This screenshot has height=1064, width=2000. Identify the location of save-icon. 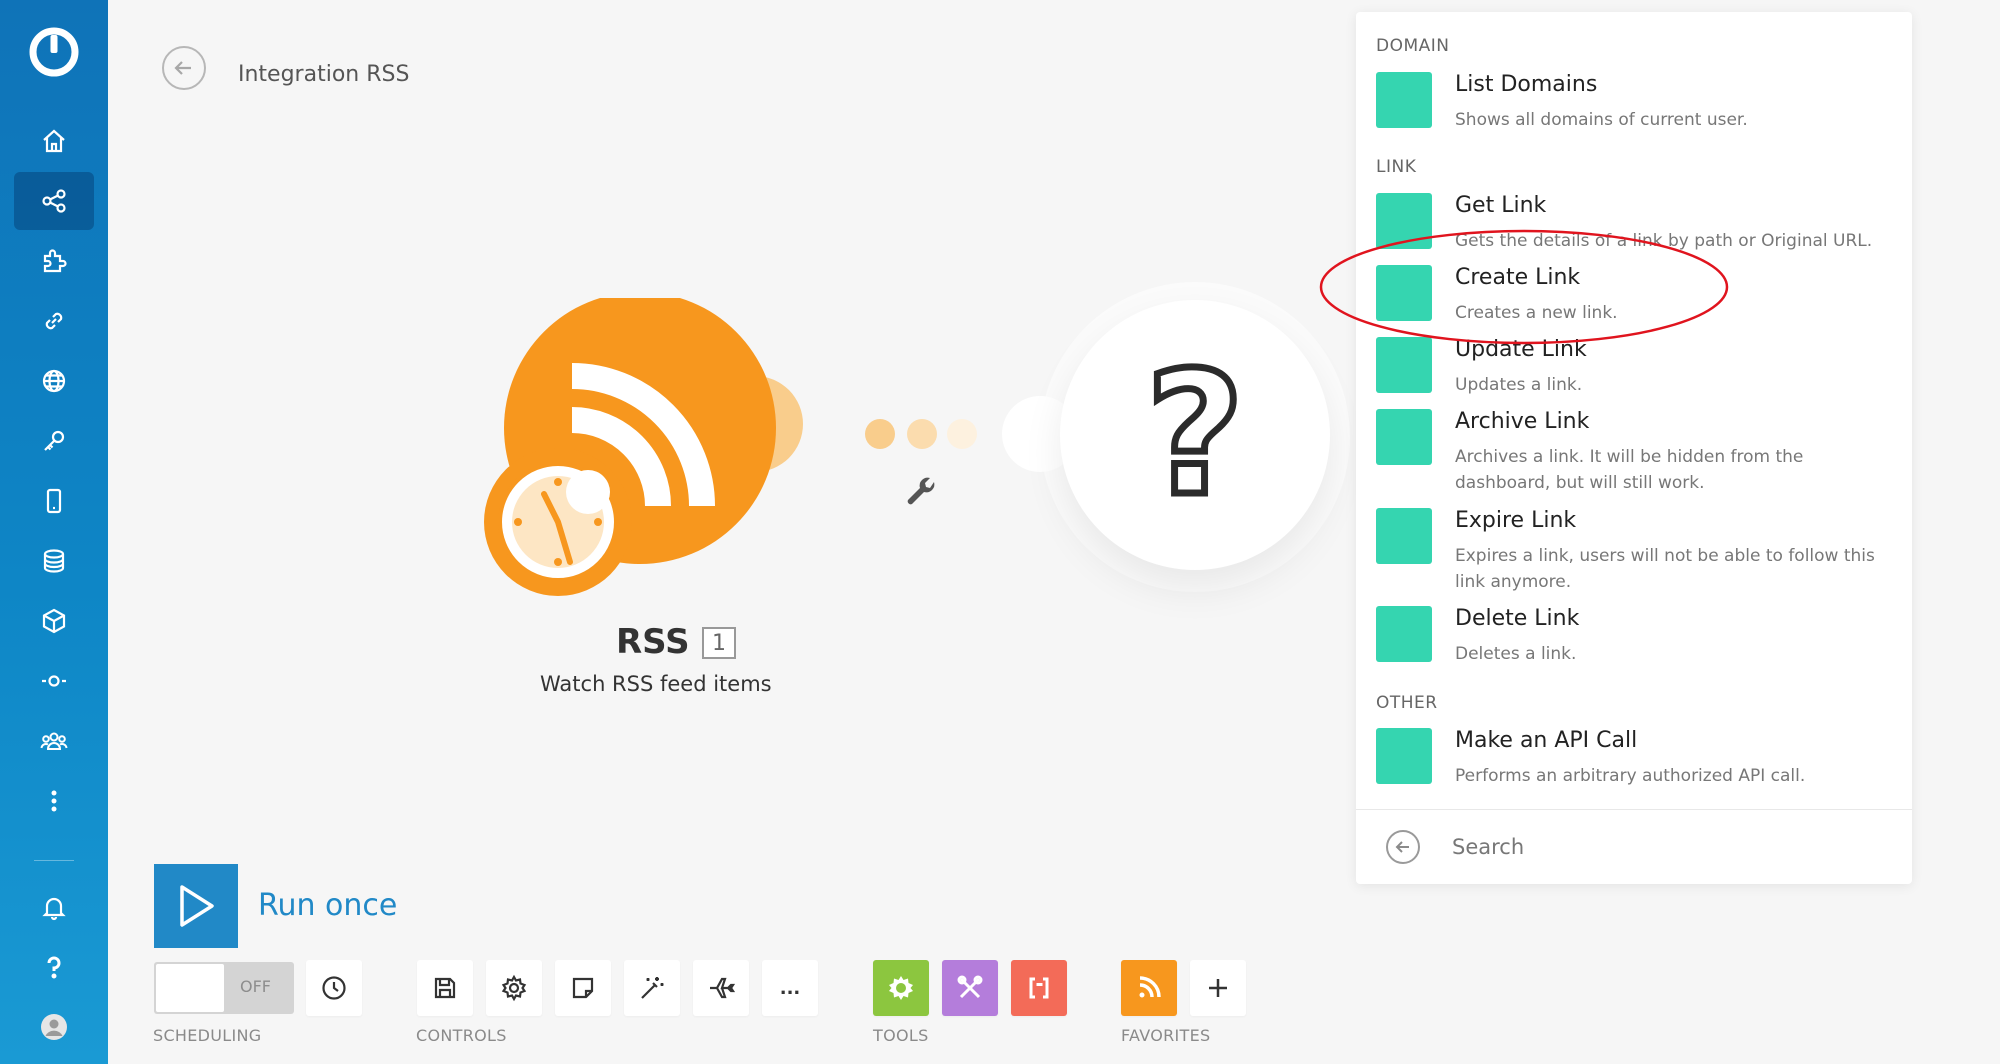
(445, 988).